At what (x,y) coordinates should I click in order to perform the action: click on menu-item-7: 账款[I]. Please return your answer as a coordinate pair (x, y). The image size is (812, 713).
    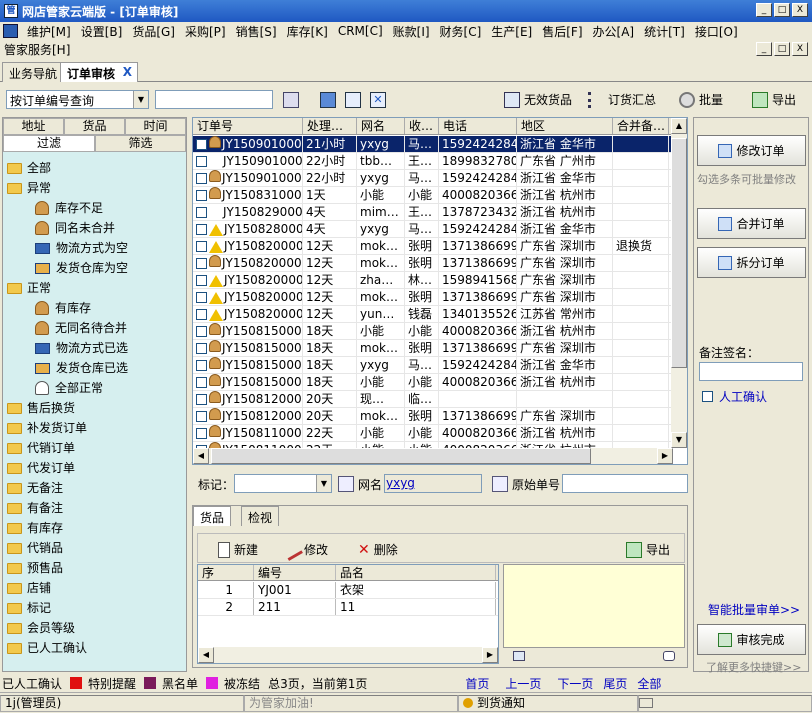
    Looking at the image, I should click on (411, 31).